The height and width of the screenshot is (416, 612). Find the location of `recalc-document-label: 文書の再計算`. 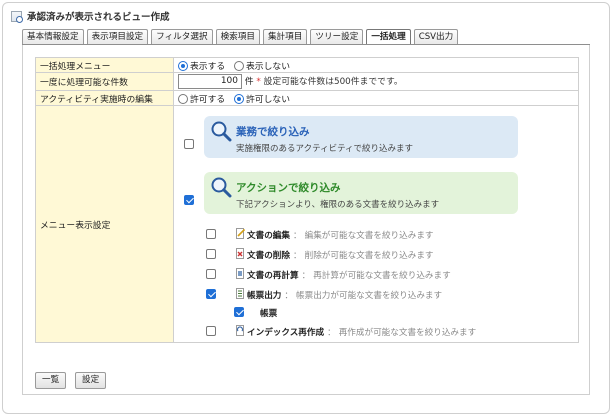

recalc-document-label: 文書の再計算 is located at coordinates (273, 276).